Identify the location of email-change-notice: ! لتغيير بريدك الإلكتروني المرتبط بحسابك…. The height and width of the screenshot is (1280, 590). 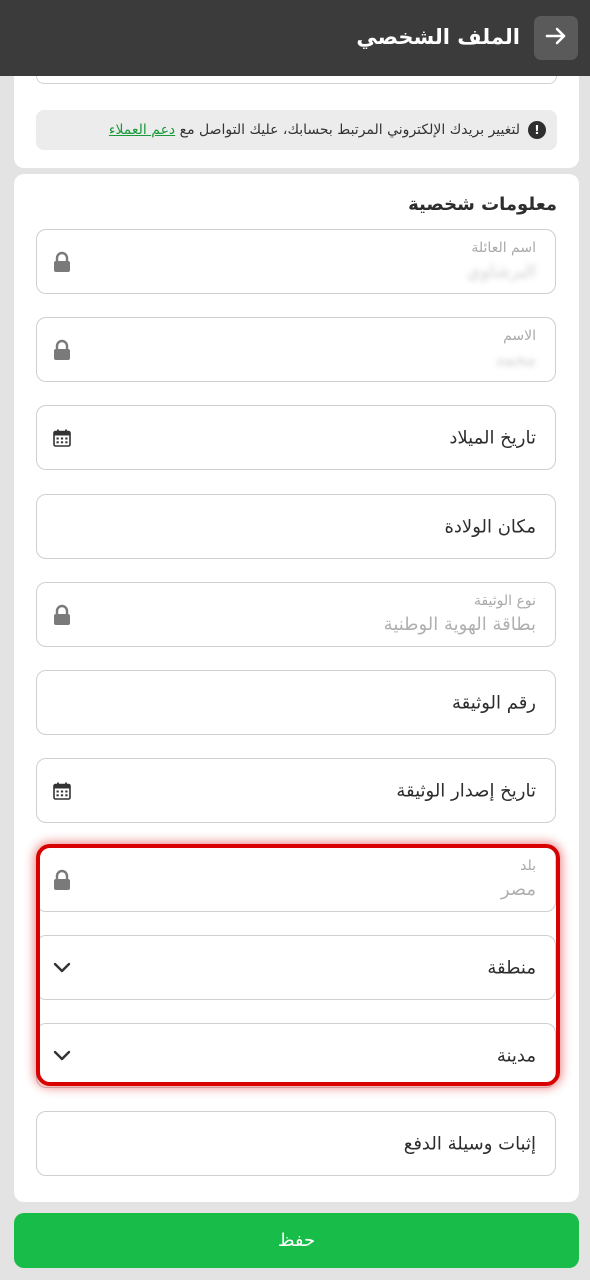
(296, 130).